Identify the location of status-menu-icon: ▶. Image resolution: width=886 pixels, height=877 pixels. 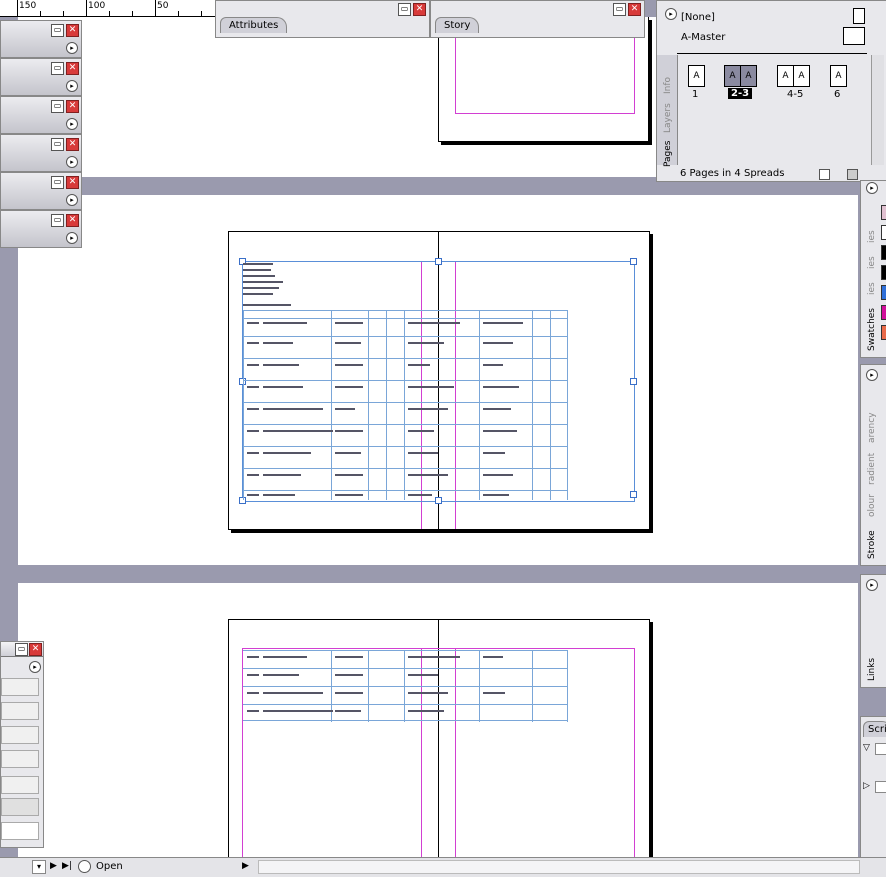
(245, 866).